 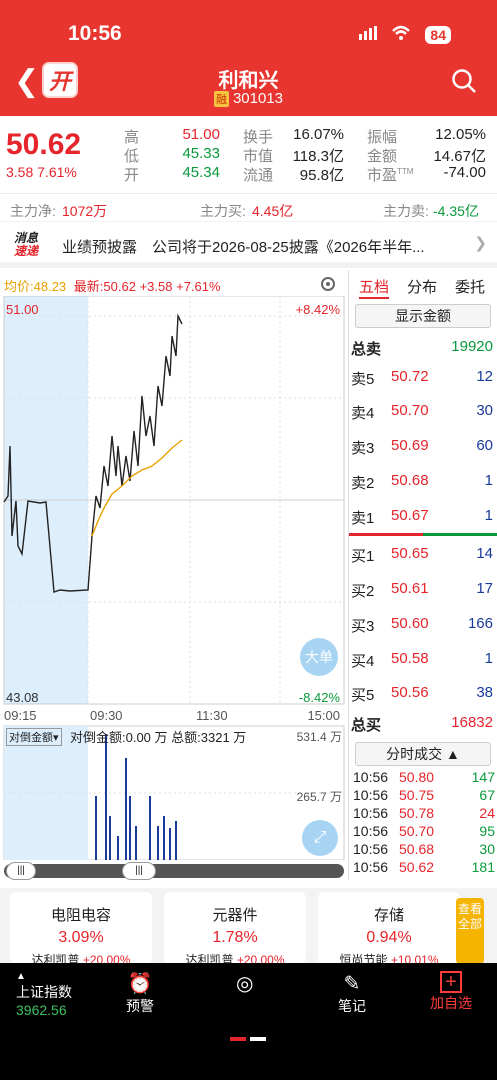 I want to click on vol-max: 531.4 万, so click(x=319, y=737).